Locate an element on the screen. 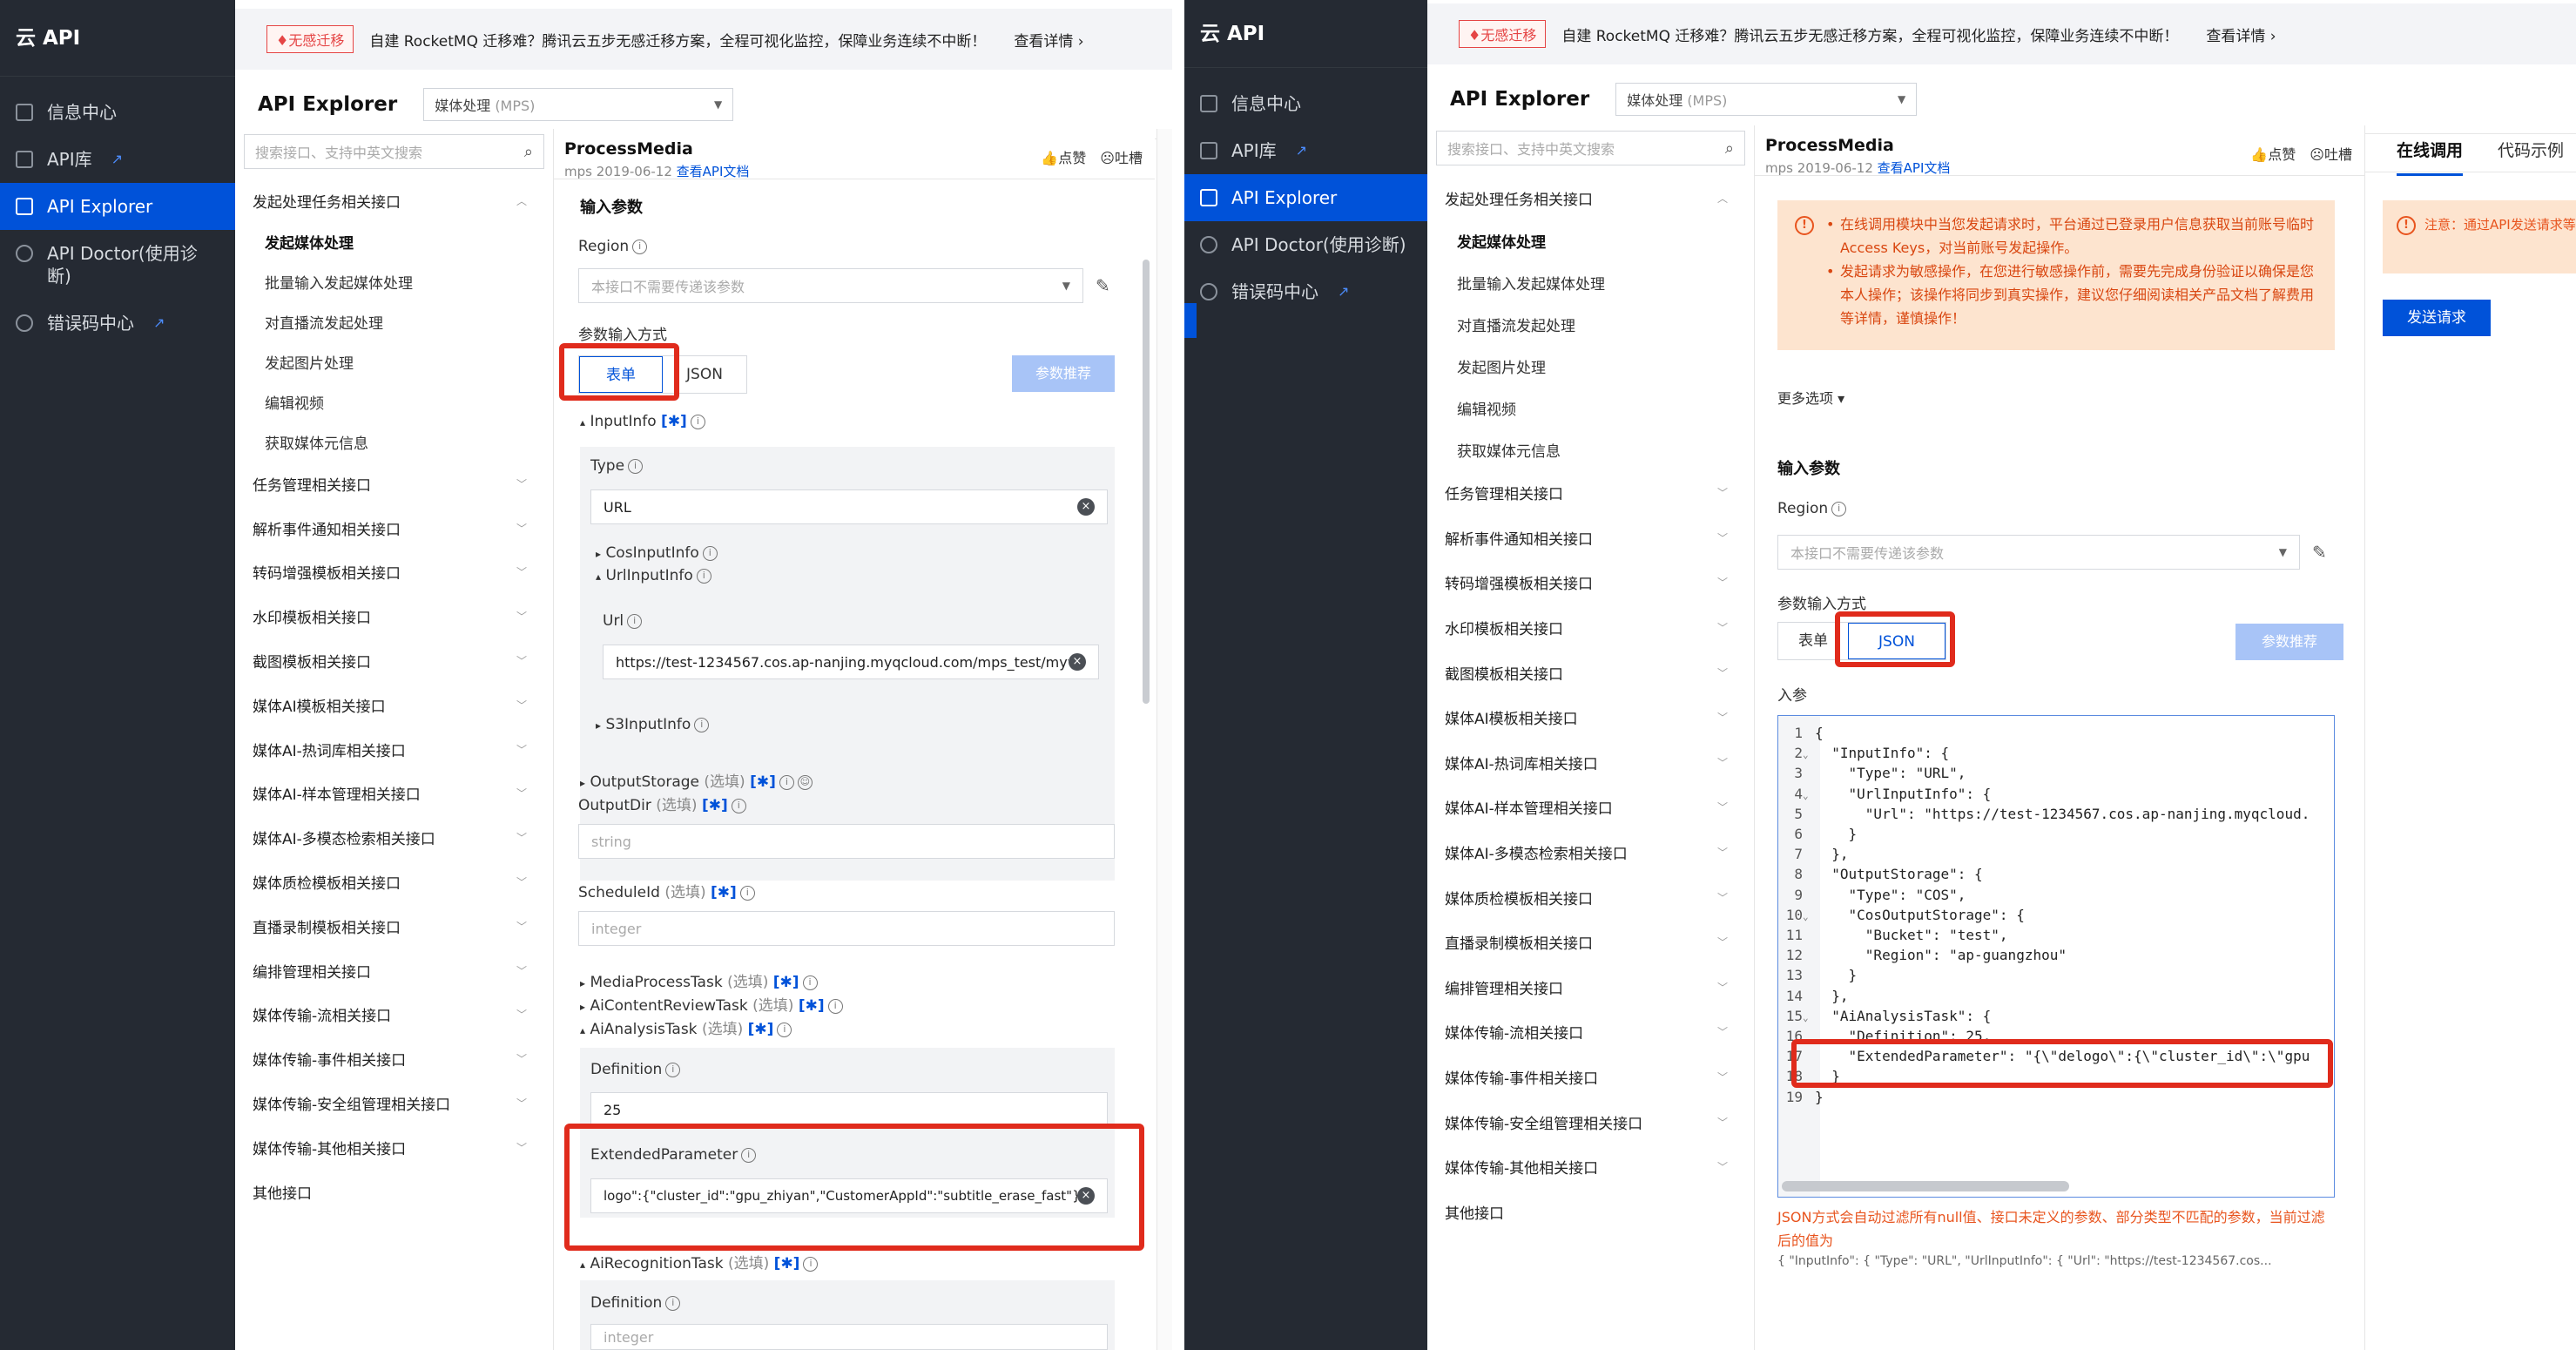  editor-hscroll is located at coordinates (1926, 1186).